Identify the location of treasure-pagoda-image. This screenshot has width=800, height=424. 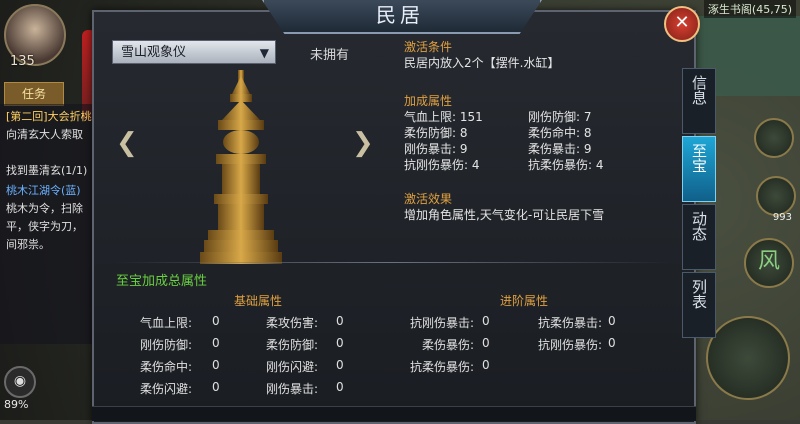
(241, 167).